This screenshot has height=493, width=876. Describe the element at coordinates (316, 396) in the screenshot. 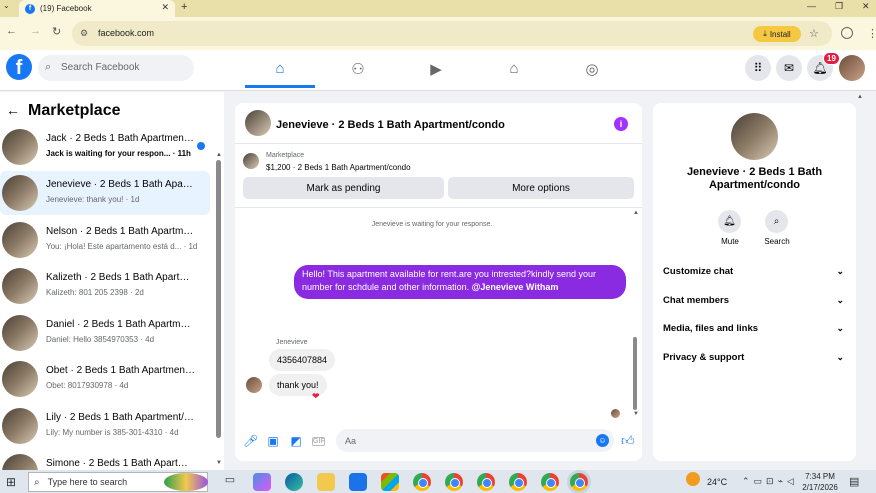

I see `heart-reaction-icon: ❤` at that location.